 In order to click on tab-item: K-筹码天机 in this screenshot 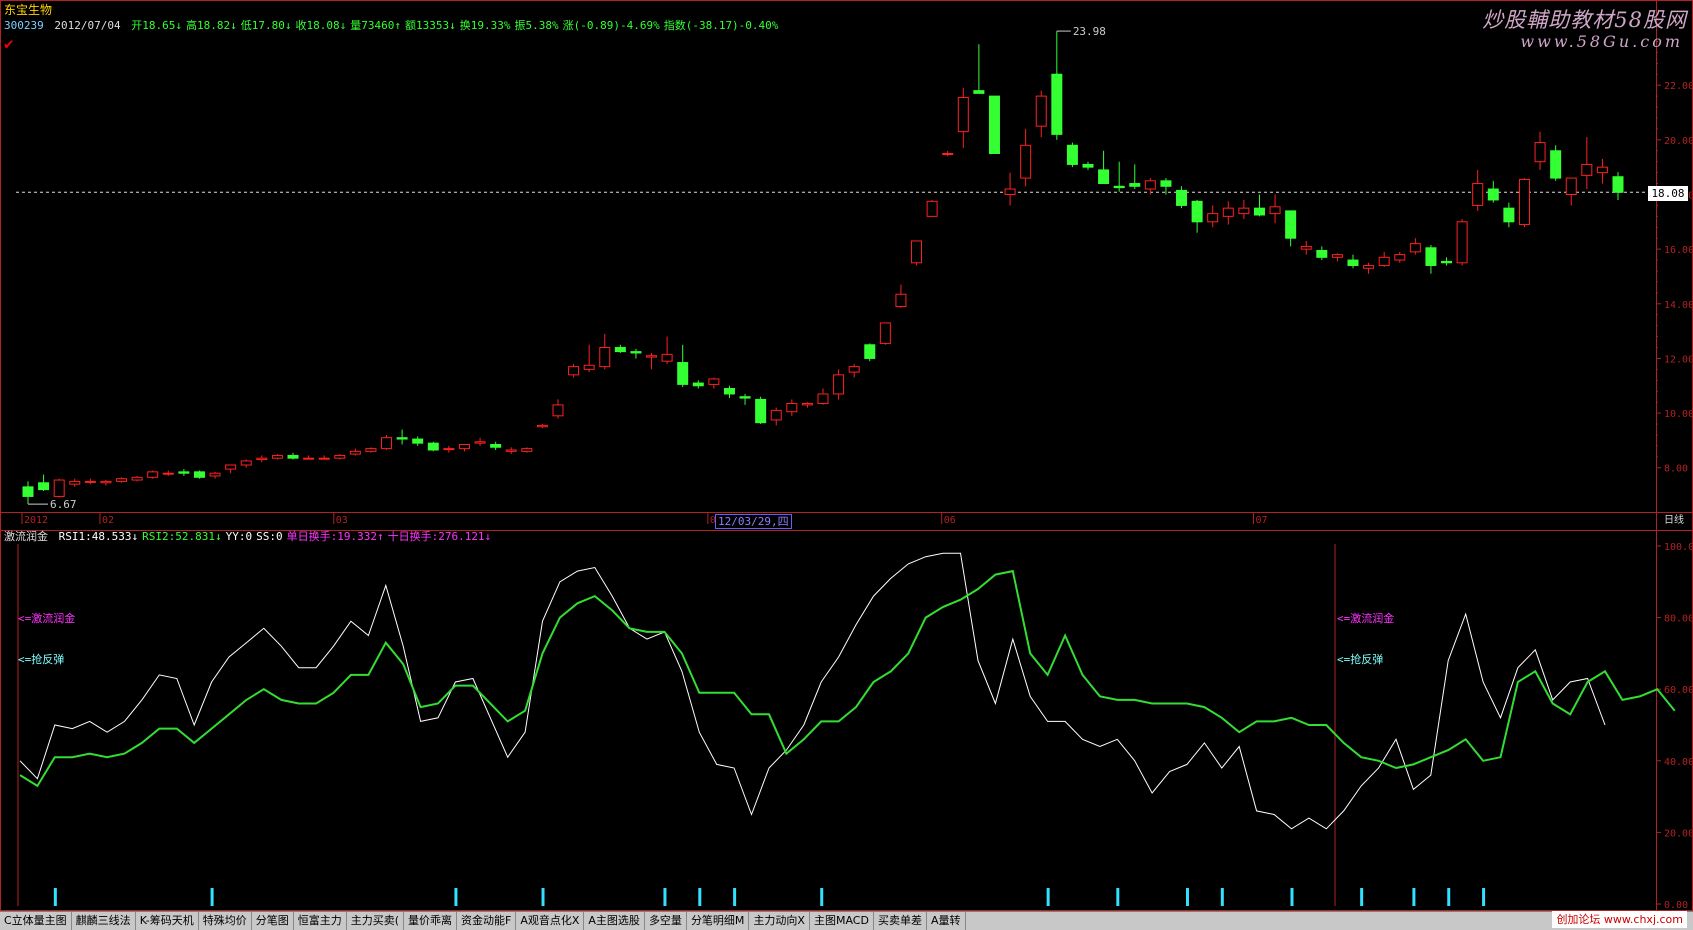, I will do `click(167, 921)`.